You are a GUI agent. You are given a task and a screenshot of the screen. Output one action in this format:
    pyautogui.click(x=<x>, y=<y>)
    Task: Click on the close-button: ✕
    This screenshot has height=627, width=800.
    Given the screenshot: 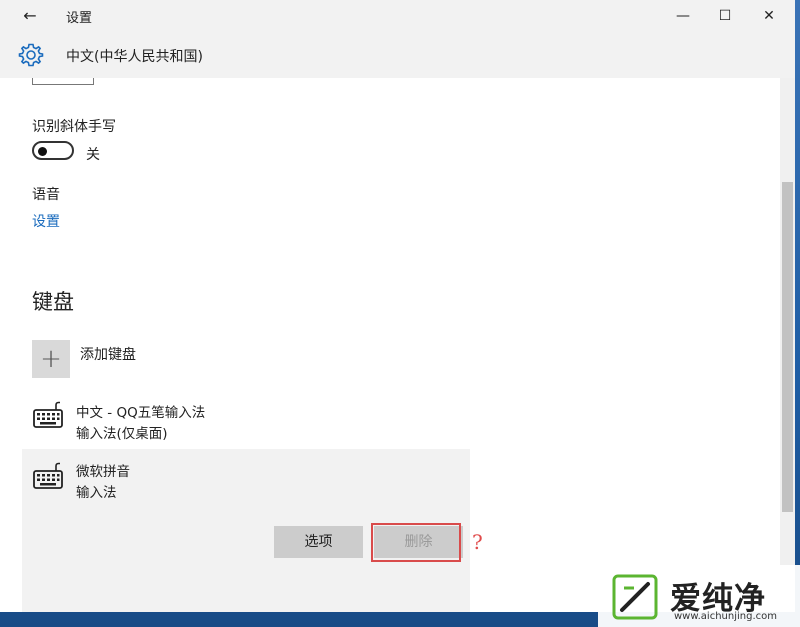 What is the action you would take?
    pyautogui.click(x=769, y=16)
    